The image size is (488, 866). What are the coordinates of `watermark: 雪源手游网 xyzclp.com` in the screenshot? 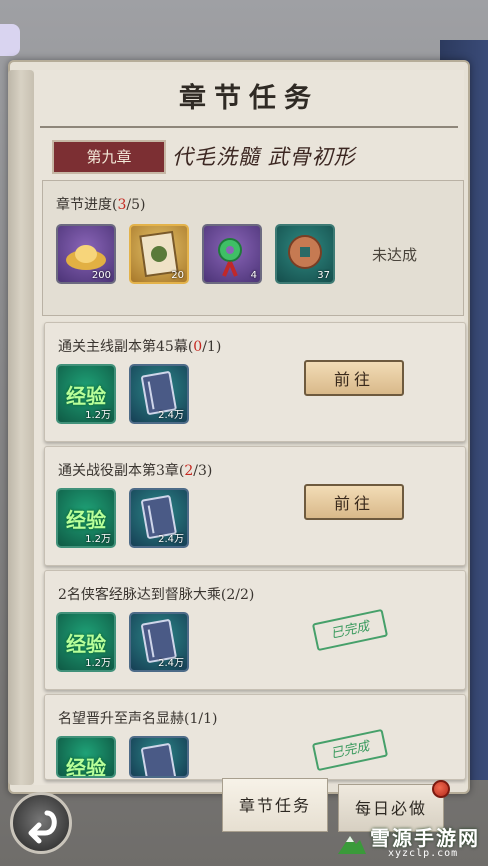 It's located at (409, 842).